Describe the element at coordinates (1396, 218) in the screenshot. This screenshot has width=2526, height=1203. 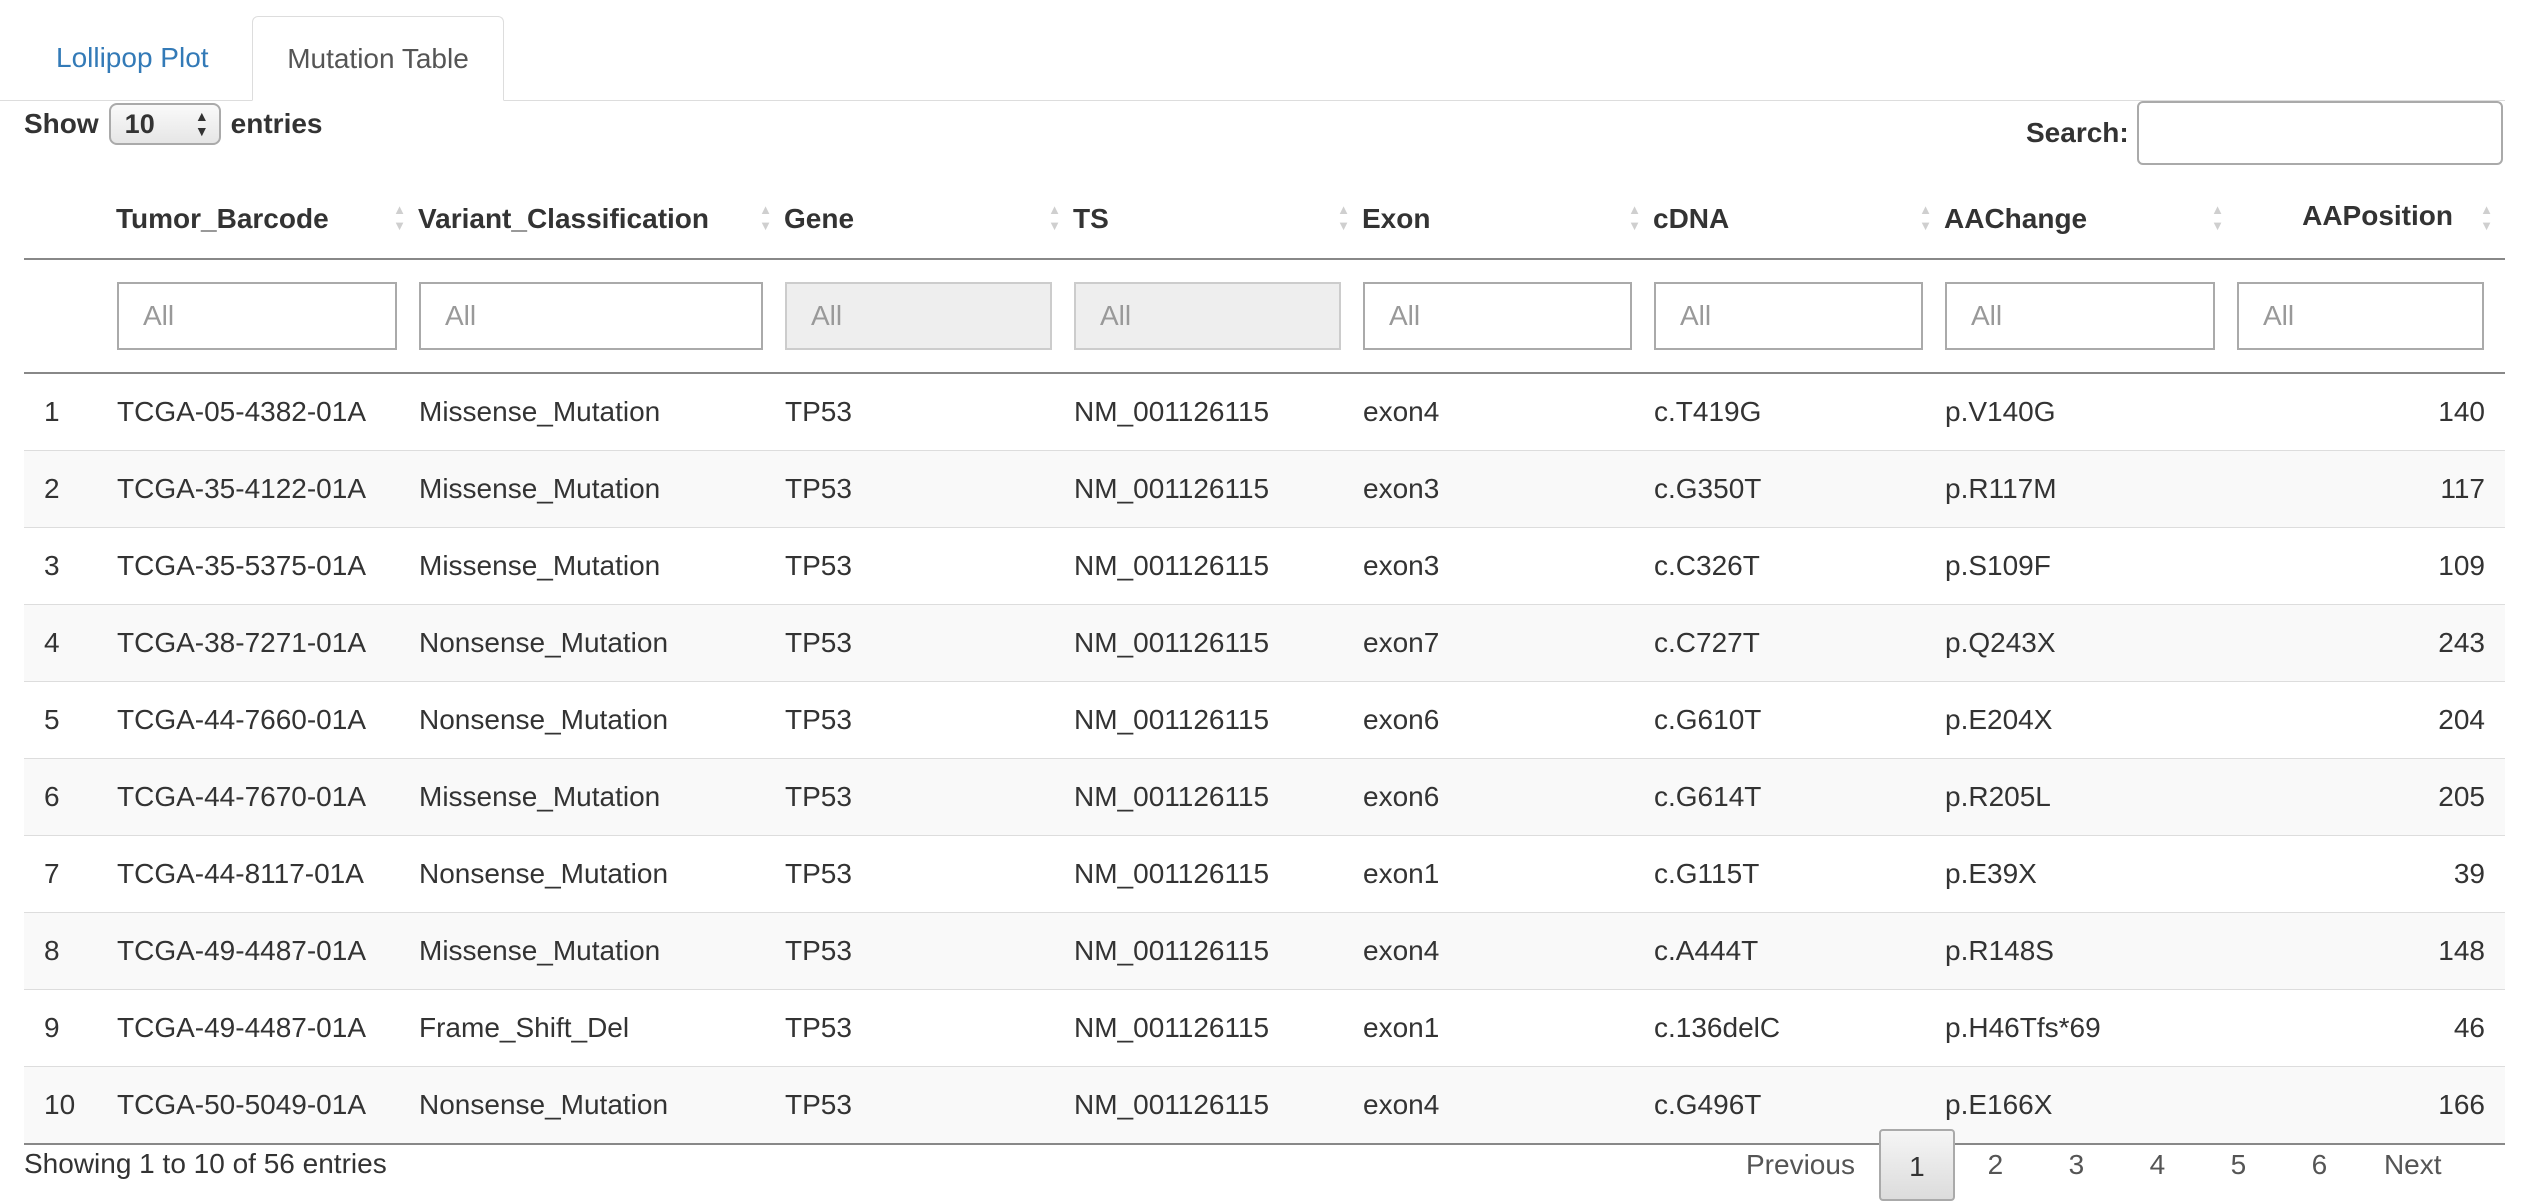
I see `header-label: Exon` at that location.